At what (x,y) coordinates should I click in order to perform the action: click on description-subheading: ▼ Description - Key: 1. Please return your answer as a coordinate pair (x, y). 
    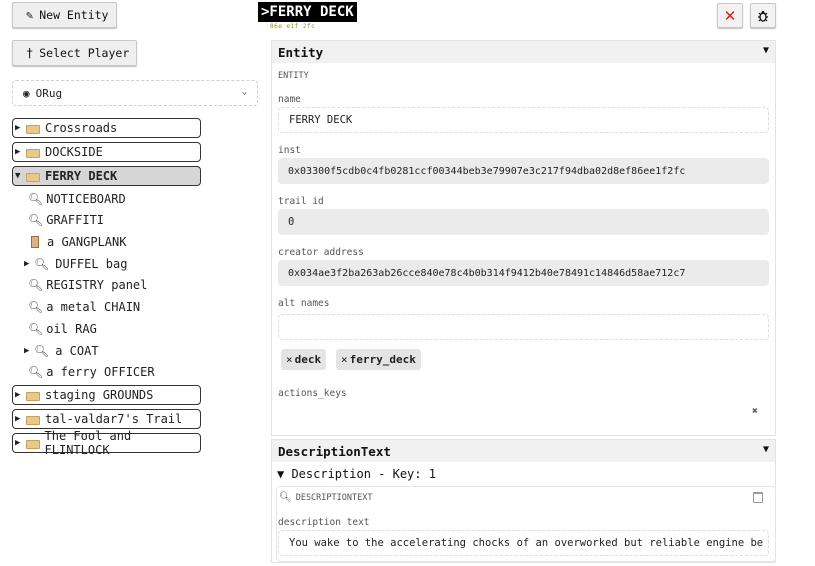
    Looking at the image, I should click on (356, 474).